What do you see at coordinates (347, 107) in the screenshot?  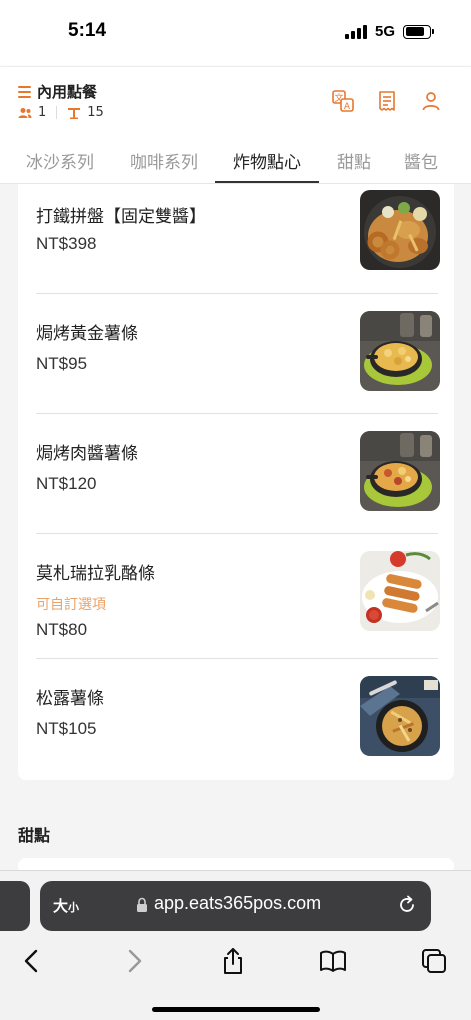 I see `svg-text: A` at bounding box center [347, 107].